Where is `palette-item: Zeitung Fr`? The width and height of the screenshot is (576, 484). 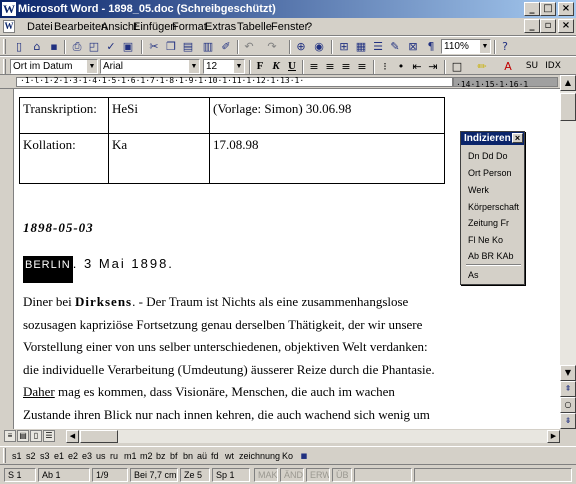
palette-item: Zeitung Fr is located at coordinates (488, 223).